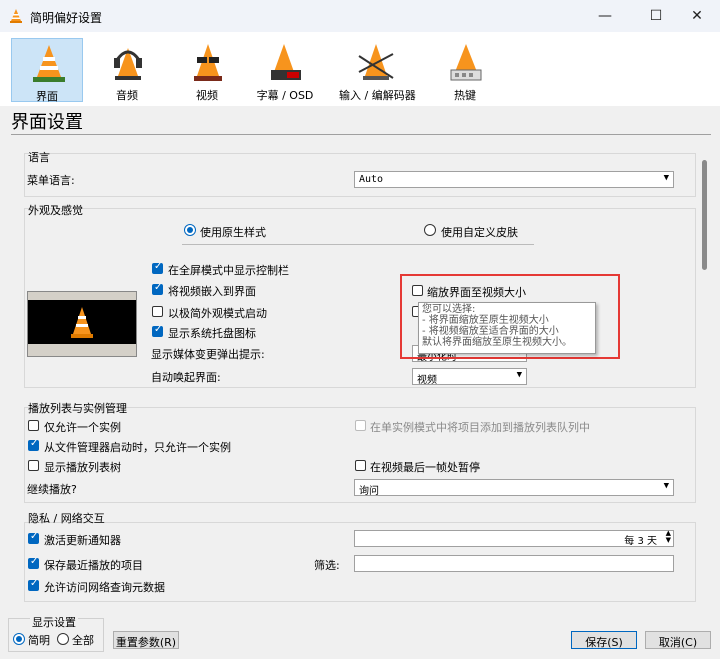 This screenshot has width=720, height=659. I want to click on category-interface: 界面, so click(47, 70).